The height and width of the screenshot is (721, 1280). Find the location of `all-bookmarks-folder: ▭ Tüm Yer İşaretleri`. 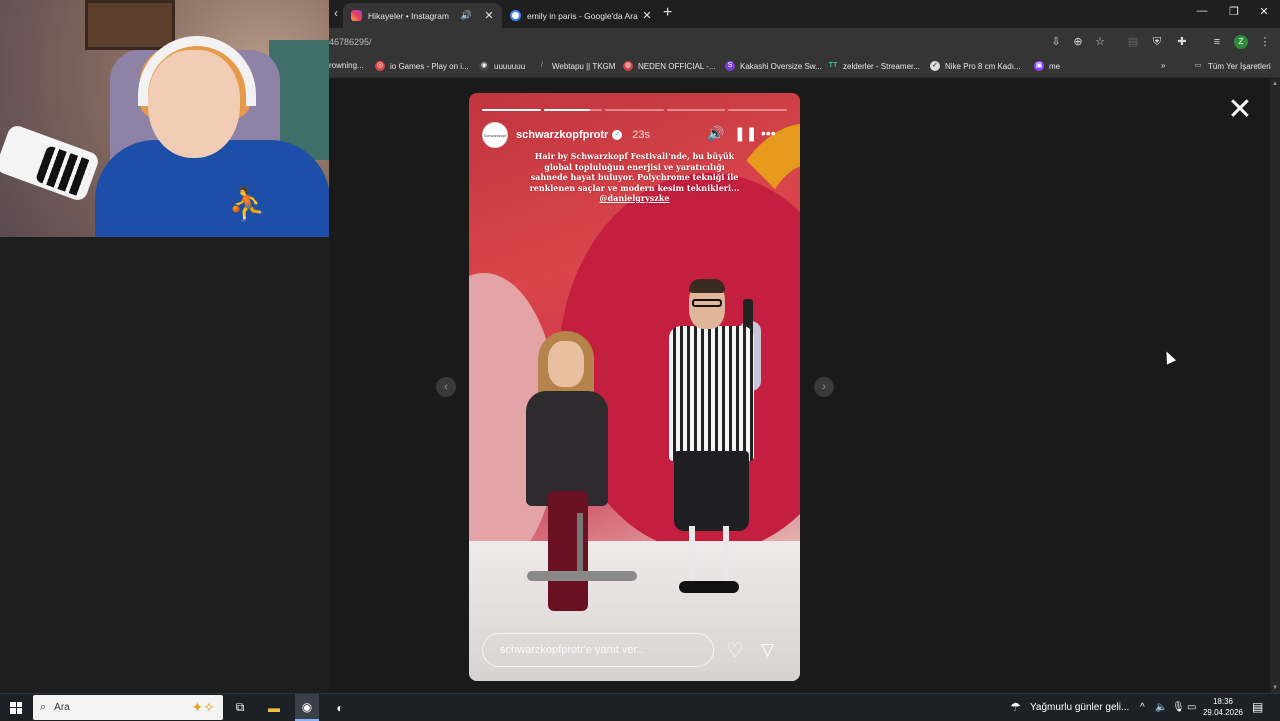

all-bookmarks-folder: ▭ Tüm Yer İşaretleri is located at coordinates (1232, 66).